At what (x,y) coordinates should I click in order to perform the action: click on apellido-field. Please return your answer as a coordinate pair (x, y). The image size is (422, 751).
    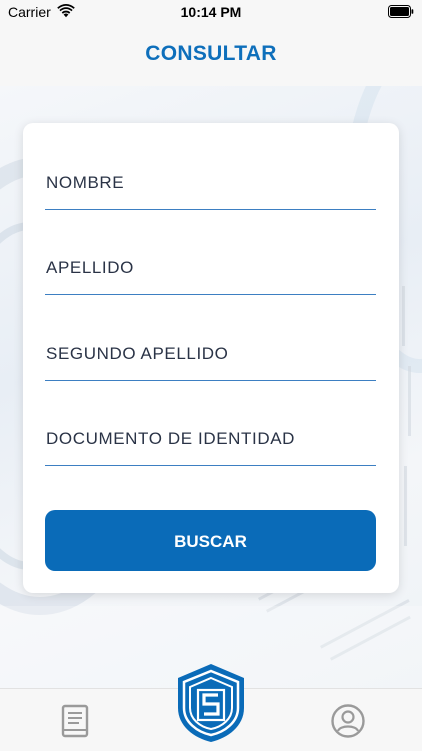
    Looking at the image, I should click on (210, 271).